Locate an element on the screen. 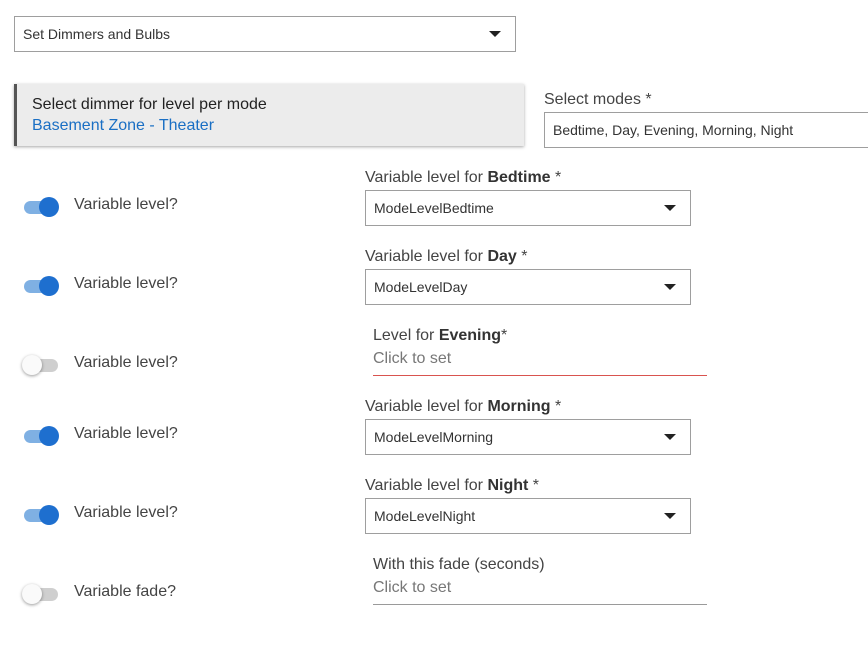 The width and height of the screenshot is (868, 664). day-level-label: Variable level for Day * is located at coordinates (446, 256).